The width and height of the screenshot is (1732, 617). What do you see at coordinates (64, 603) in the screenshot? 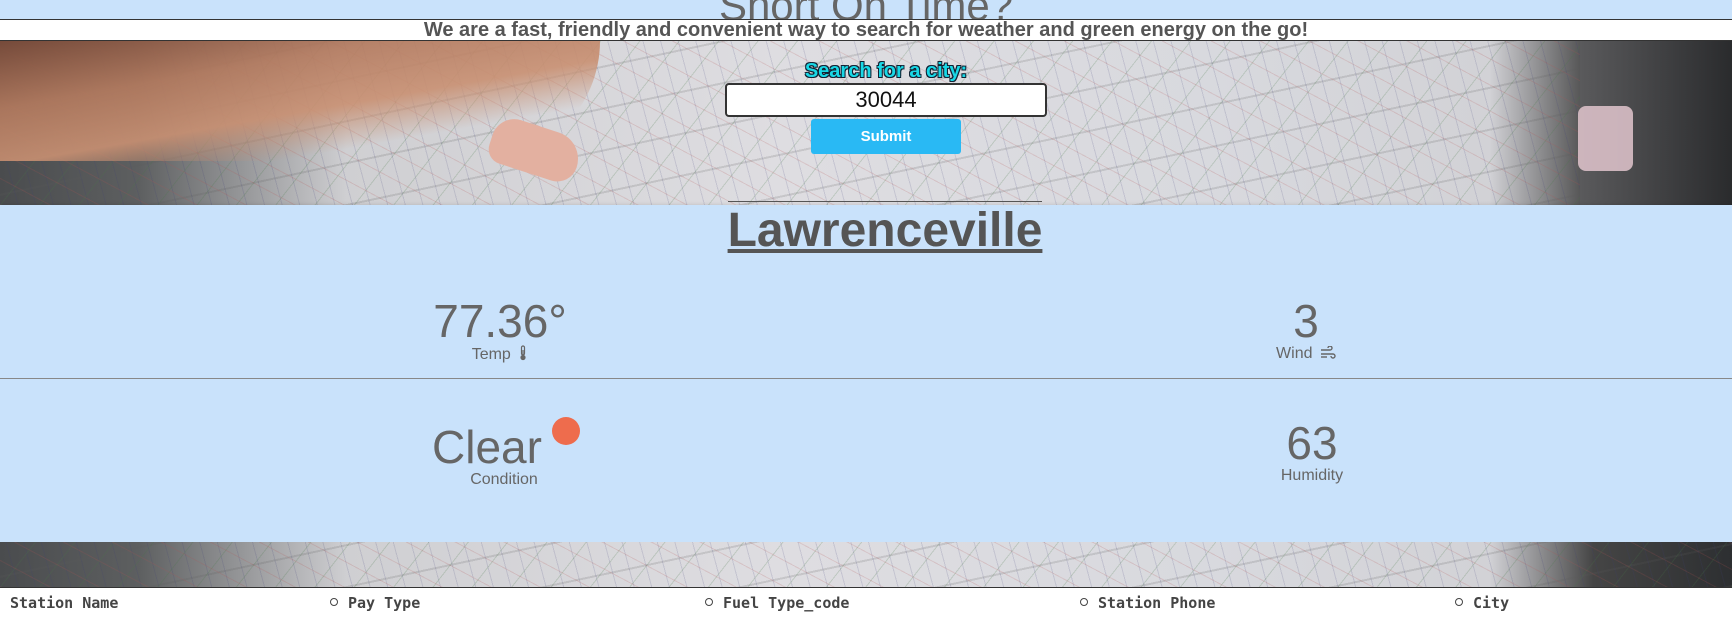
I see `station-column-label: Station Name` at bounding box center [64, 603].